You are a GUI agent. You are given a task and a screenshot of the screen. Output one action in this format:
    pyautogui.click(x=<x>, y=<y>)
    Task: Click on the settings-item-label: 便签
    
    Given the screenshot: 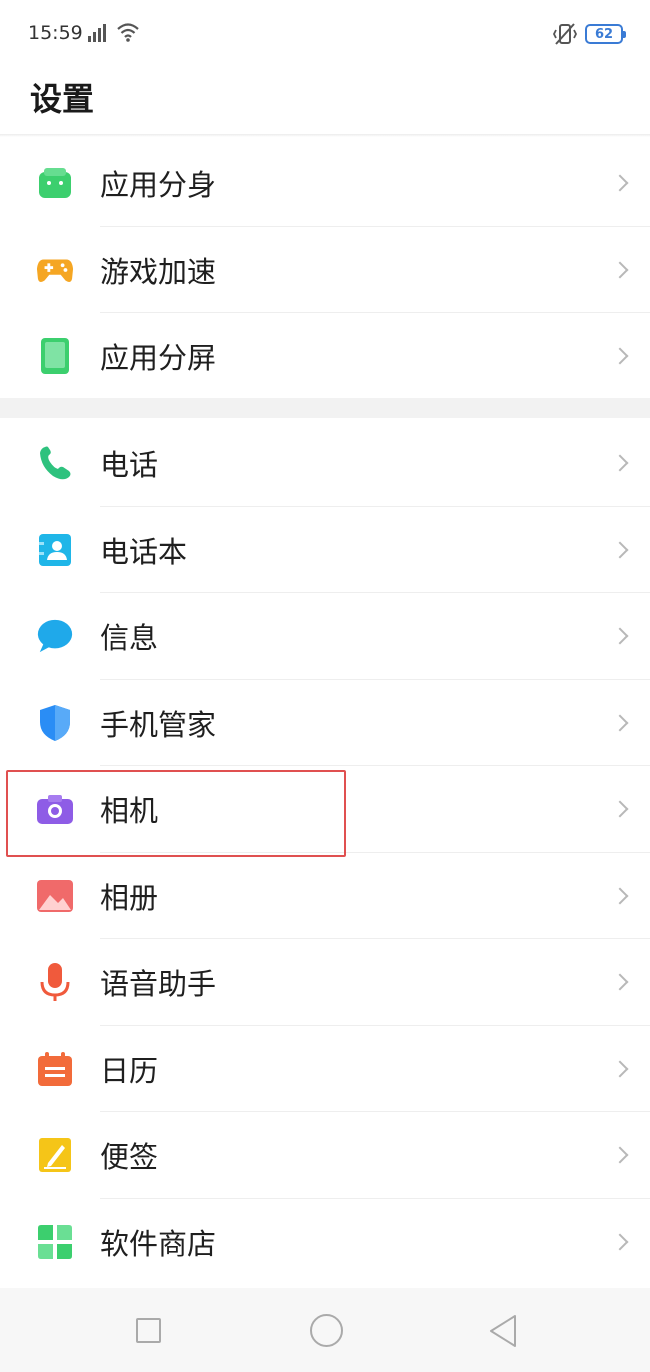 What is the action you would take?
    pyautogui.click(x=129, y=1157)
    